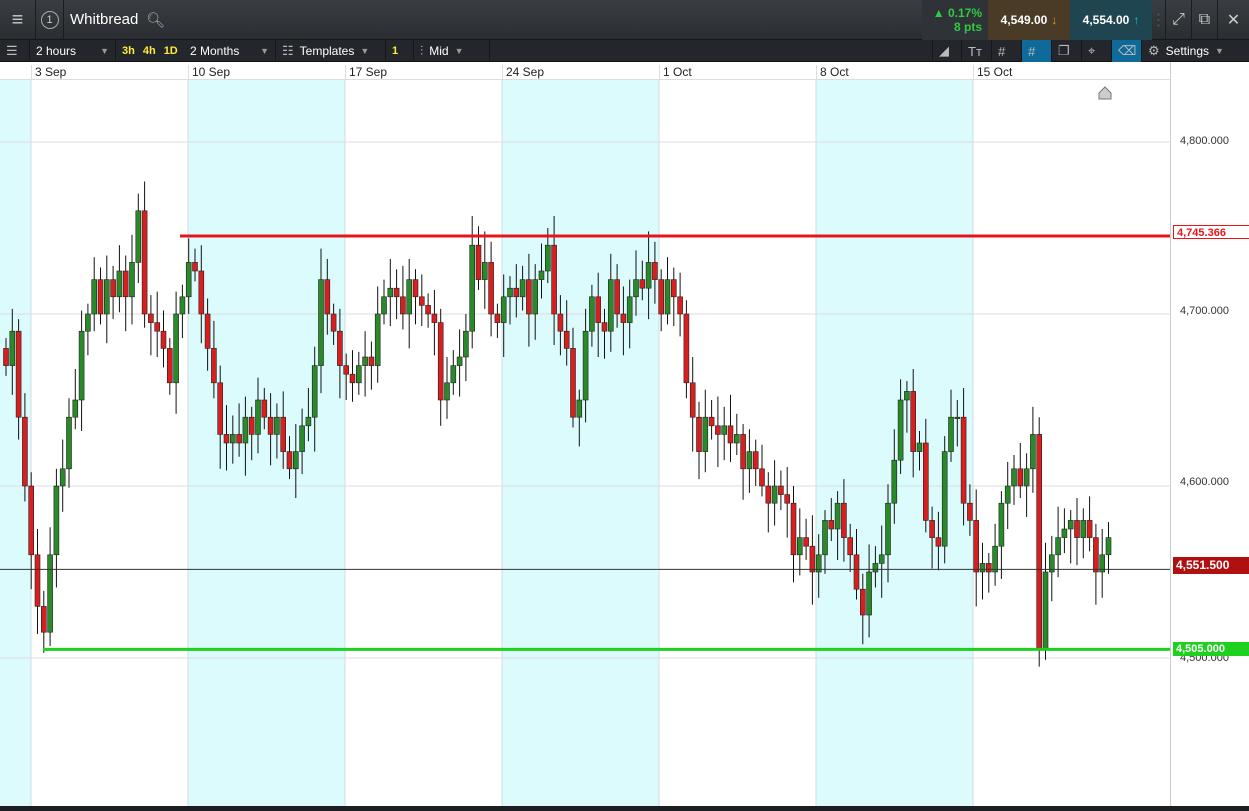 The width and height of the screenshot is (1249, 811). Describe the element at coordinates (1105, 93) in the screenshot. I see `scroll-marker-icon` at that location.